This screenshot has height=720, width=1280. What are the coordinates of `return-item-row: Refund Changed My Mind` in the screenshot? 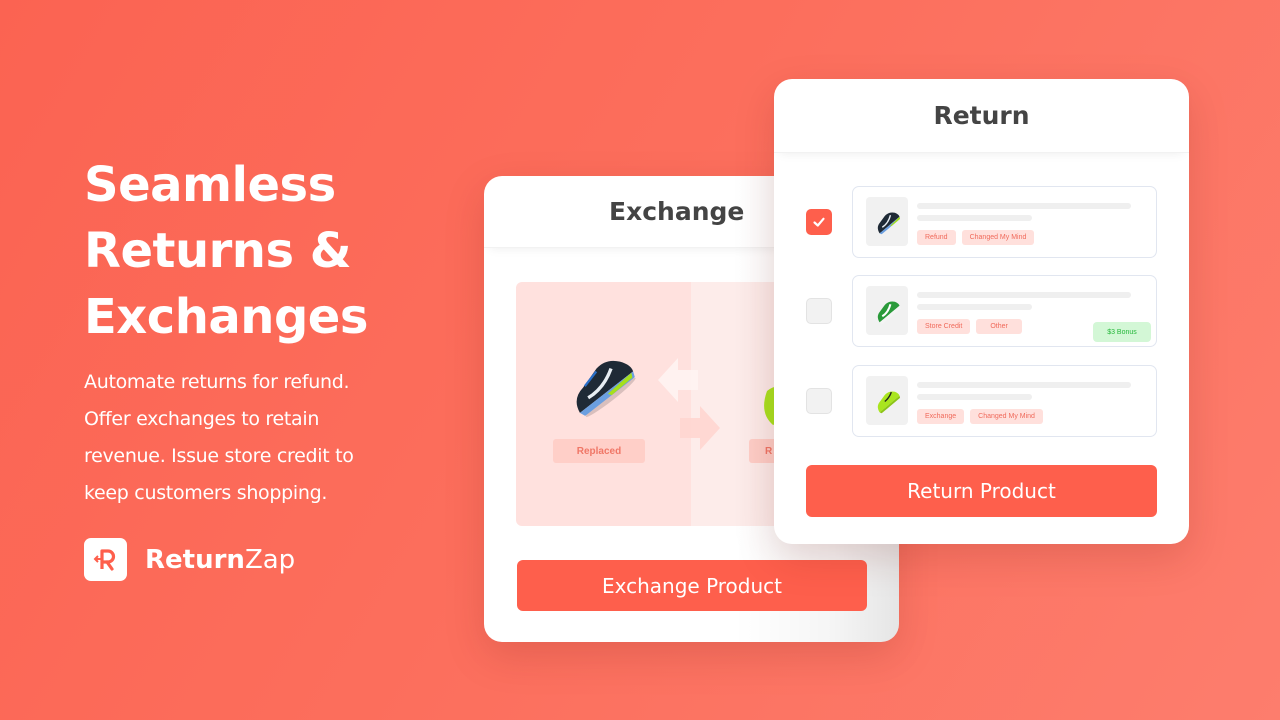 It's located at (981, 222).